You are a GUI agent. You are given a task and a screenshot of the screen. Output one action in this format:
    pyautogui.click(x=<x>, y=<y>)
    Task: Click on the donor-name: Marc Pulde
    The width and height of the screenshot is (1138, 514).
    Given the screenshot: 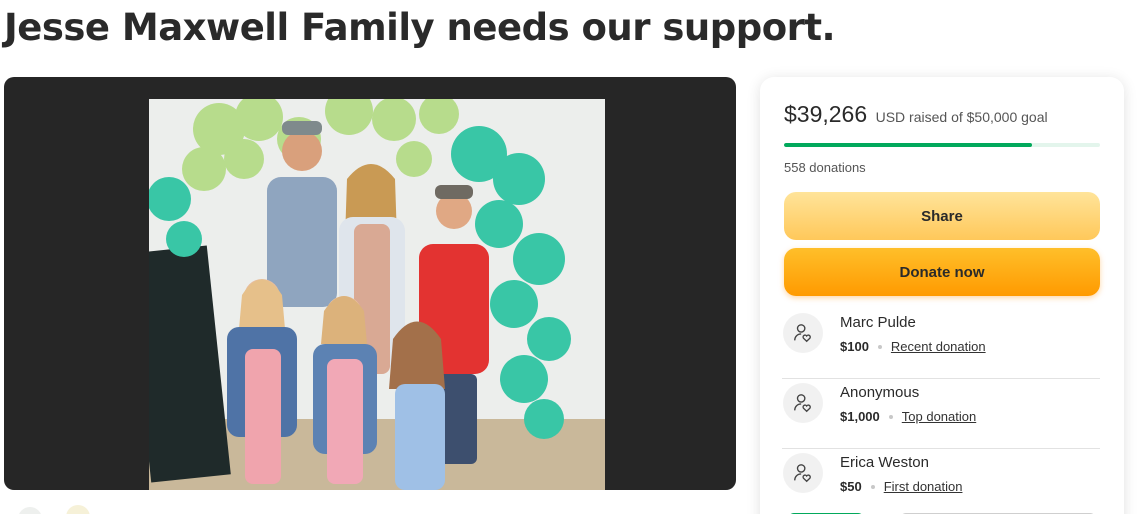 What is the action you would take?
    pyautogui.click(x=878, y=322)
    